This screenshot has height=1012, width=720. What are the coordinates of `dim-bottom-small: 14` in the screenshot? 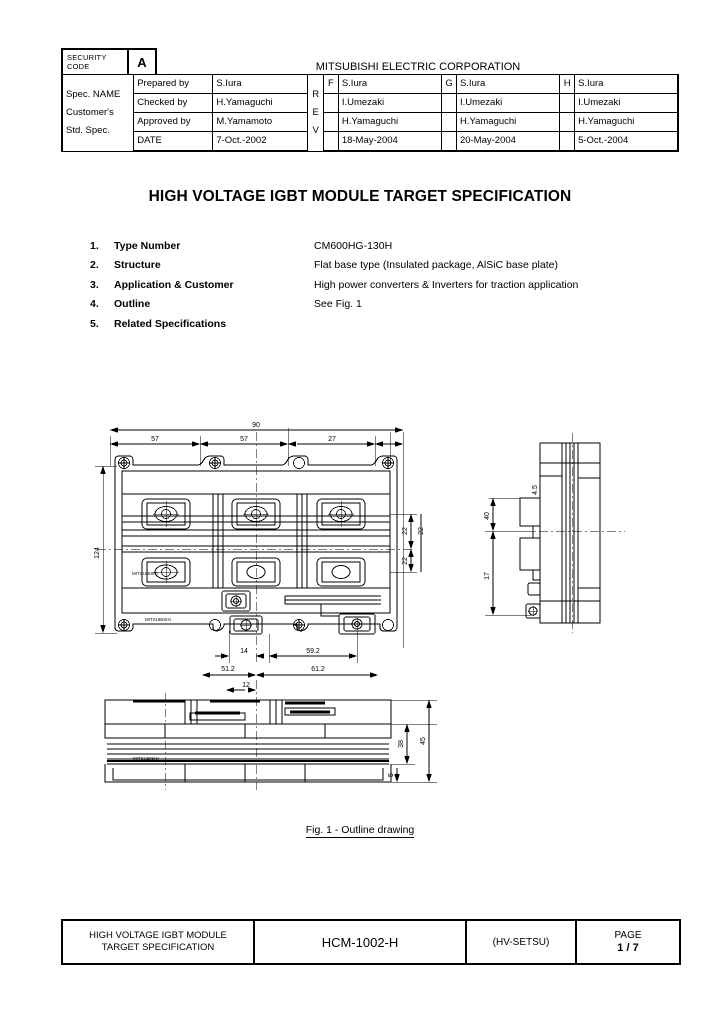 It's located at (244, 651).